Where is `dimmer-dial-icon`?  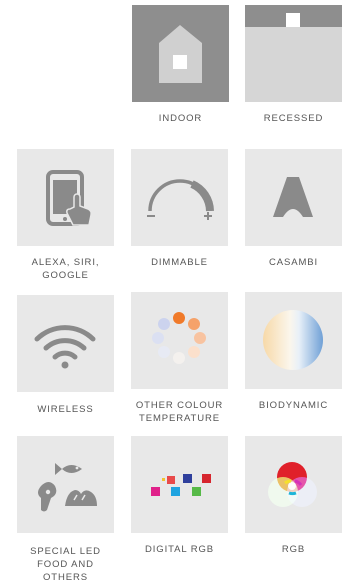
dimmer-dial-icon is located at coordinates (180, 199).